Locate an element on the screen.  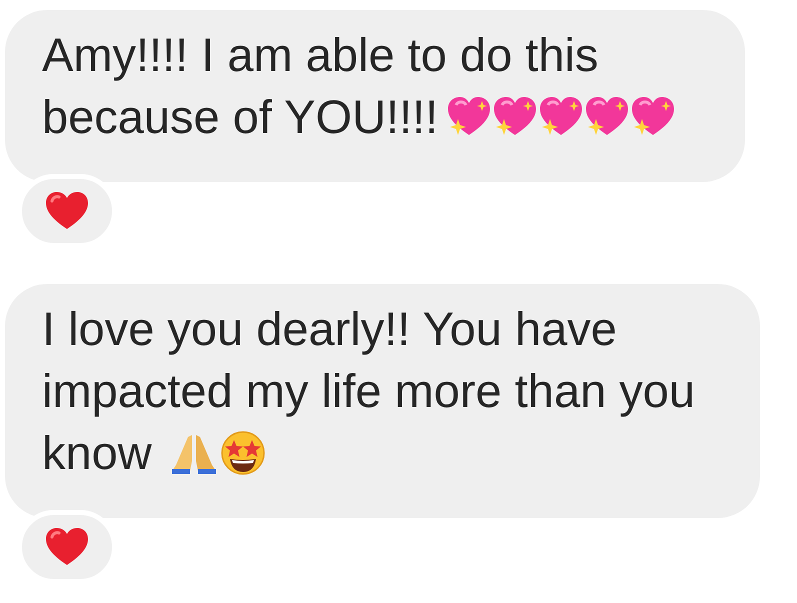
message-text: know is located at coordinates (97, 453).